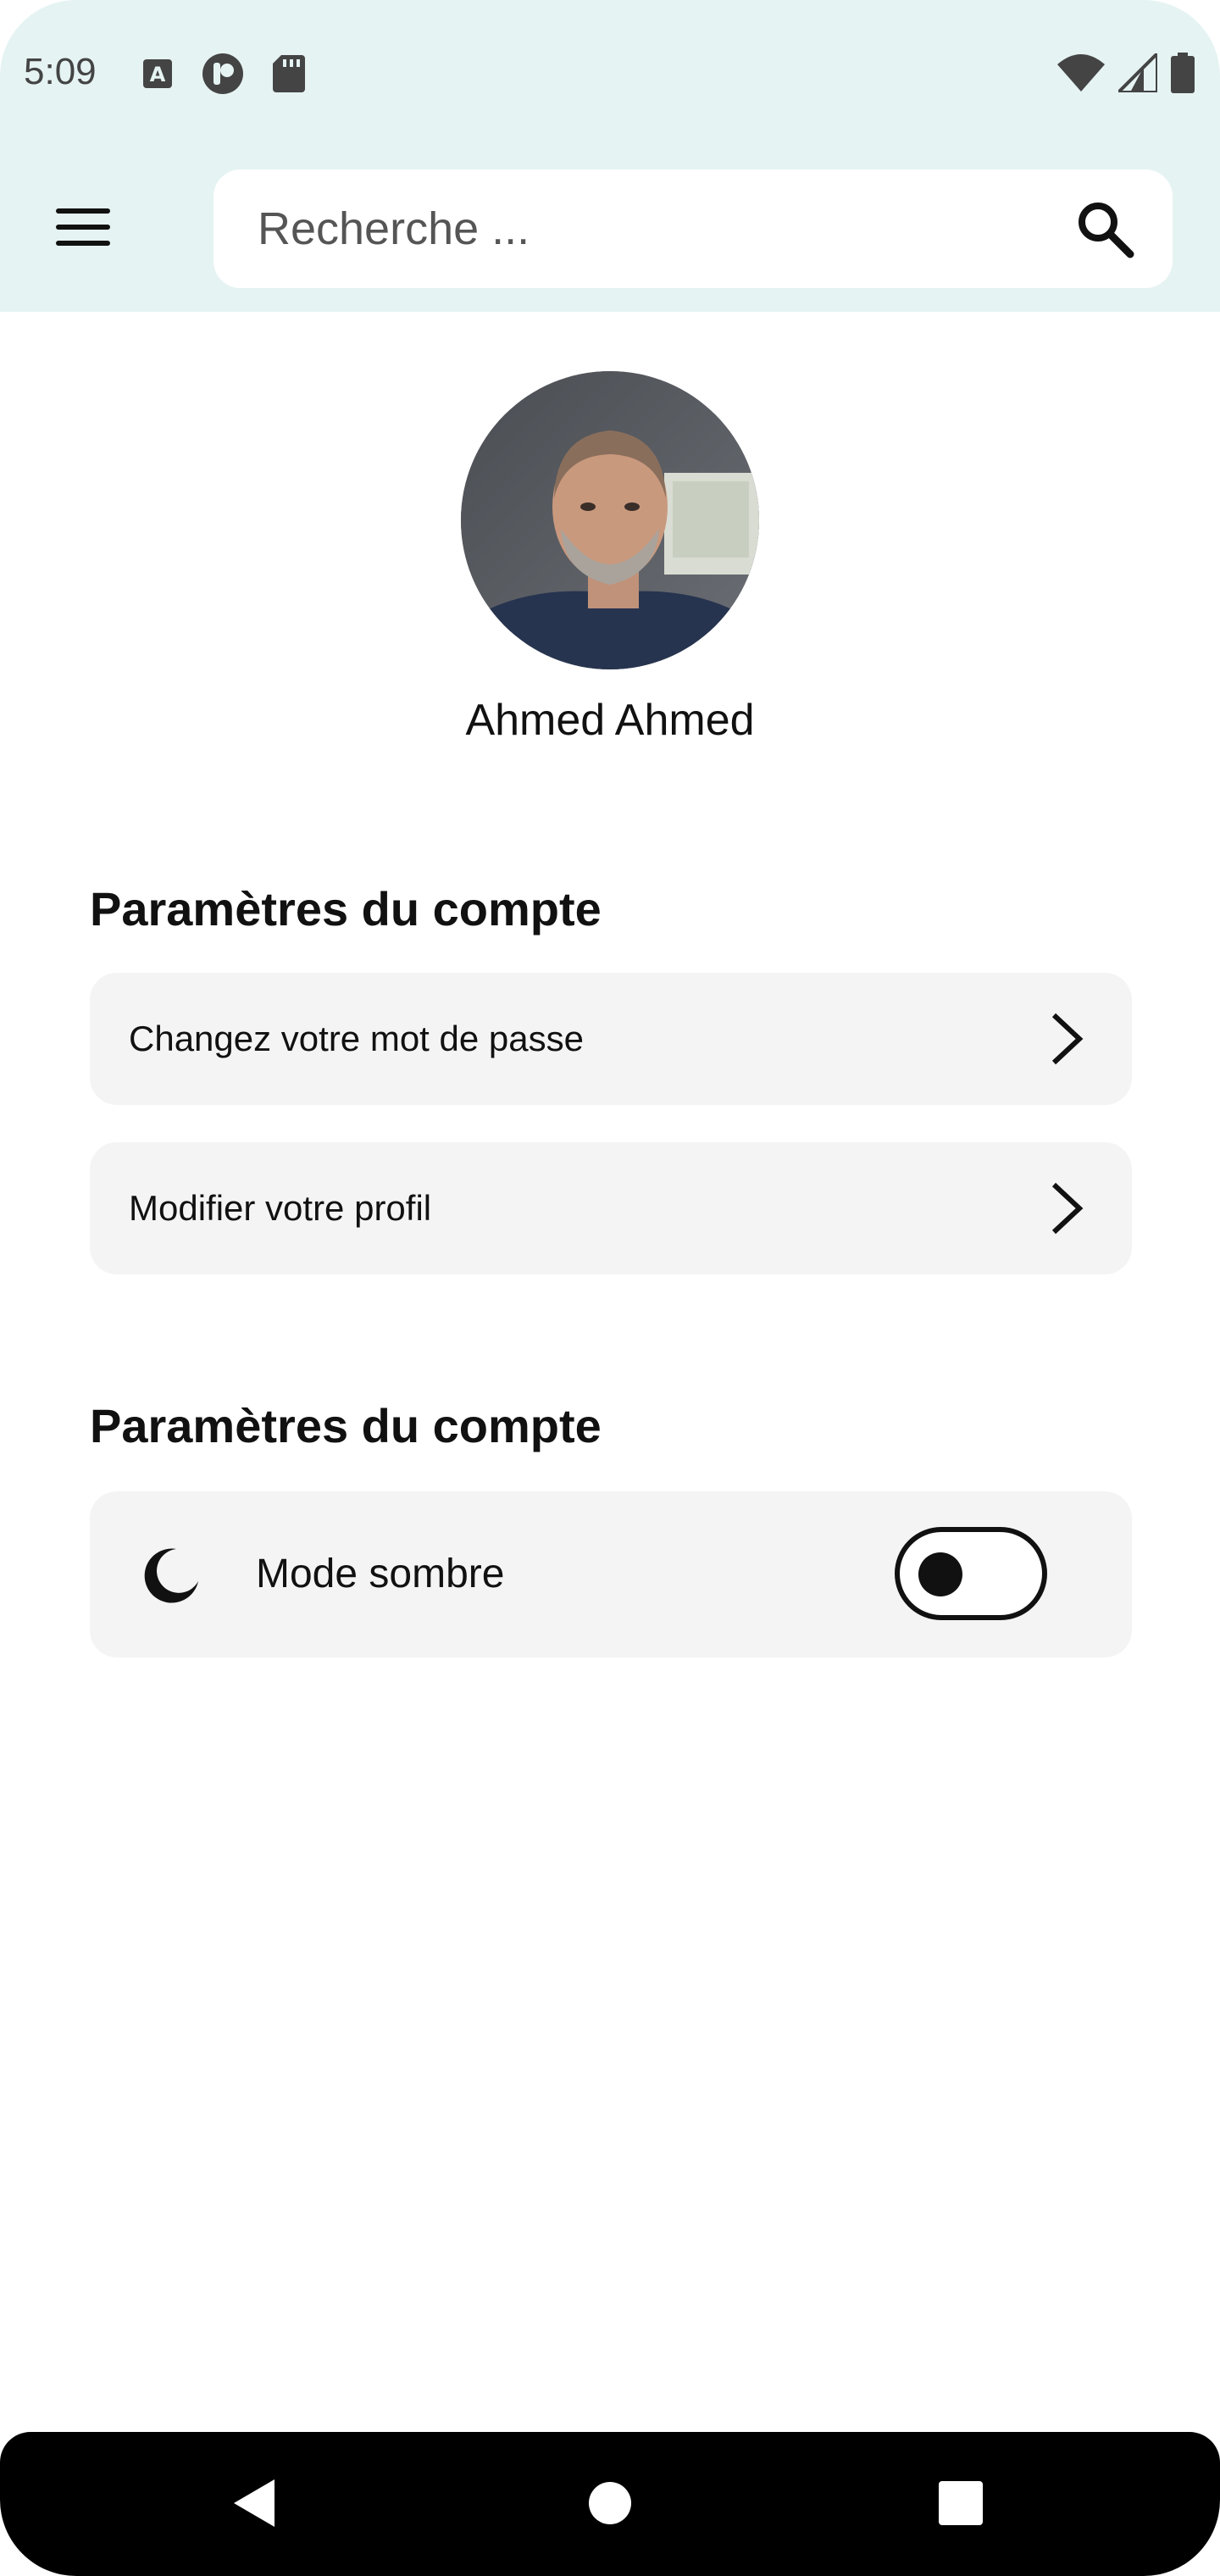 This screenshot has height=2576, width=1220. What do you see at coordinates (83, 227) in the screenshot?
I see `hamburger-menu-icon` at bounding box center [83, 227].